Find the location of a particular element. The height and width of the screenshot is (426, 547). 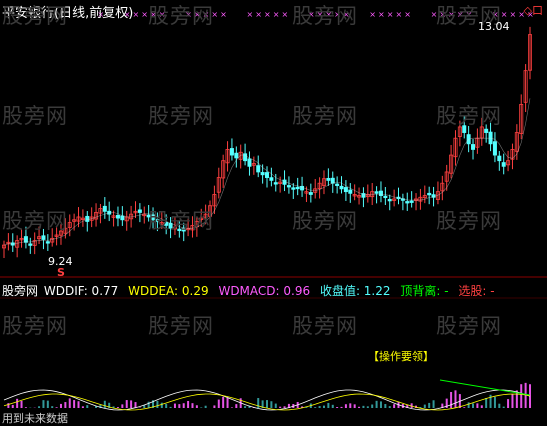

indicator-prefix: 股旁网 is located at coordinates (20, 291).